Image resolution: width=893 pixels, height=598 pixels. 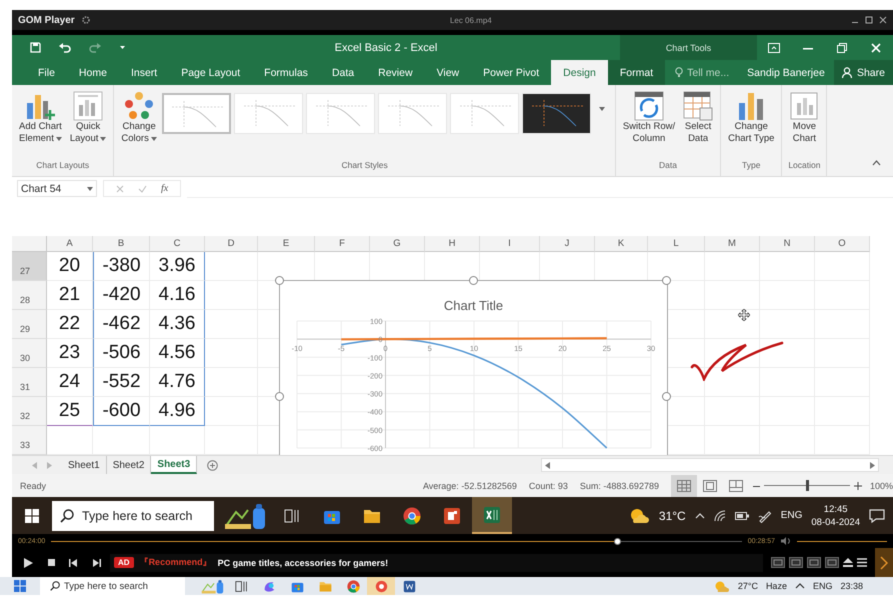 What do you see at coordinates (869, 20) in the screenshot?
I see `maximize-icon` at bounding box center [869, 20].